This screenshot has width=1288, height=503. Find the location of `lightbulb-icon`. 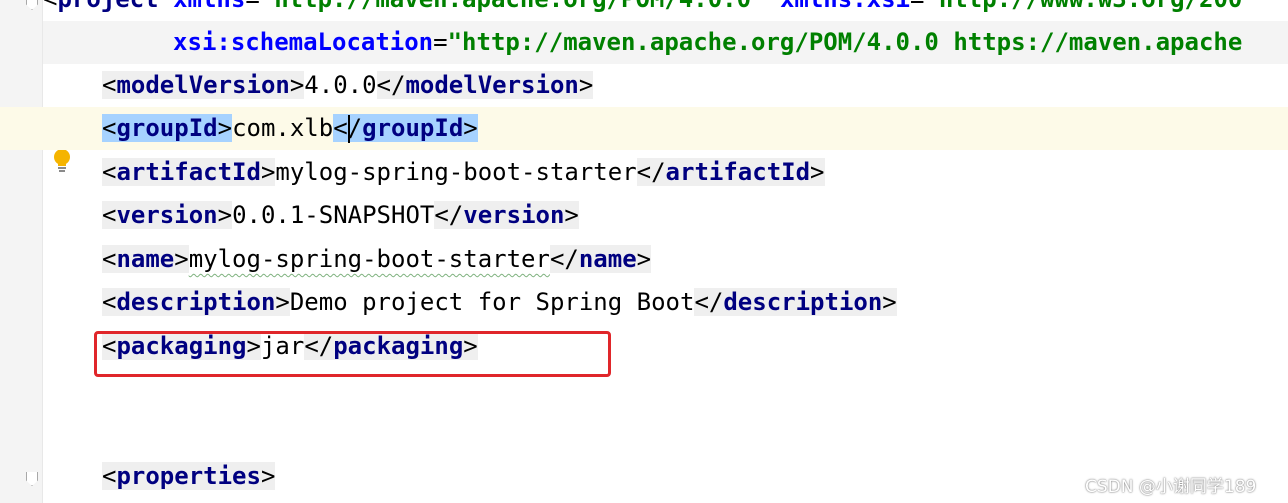

lightbulb-icon is located at coordinates (62, 161).